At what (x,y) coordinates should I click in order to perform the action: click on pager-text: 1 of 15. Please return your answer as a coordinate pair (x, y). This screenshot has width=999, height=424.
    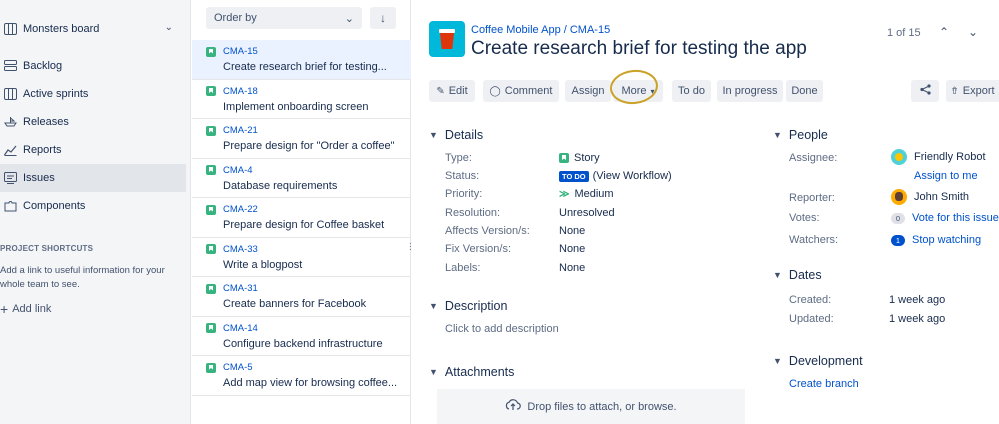
    Looking at the image, I should click on (904, 33).